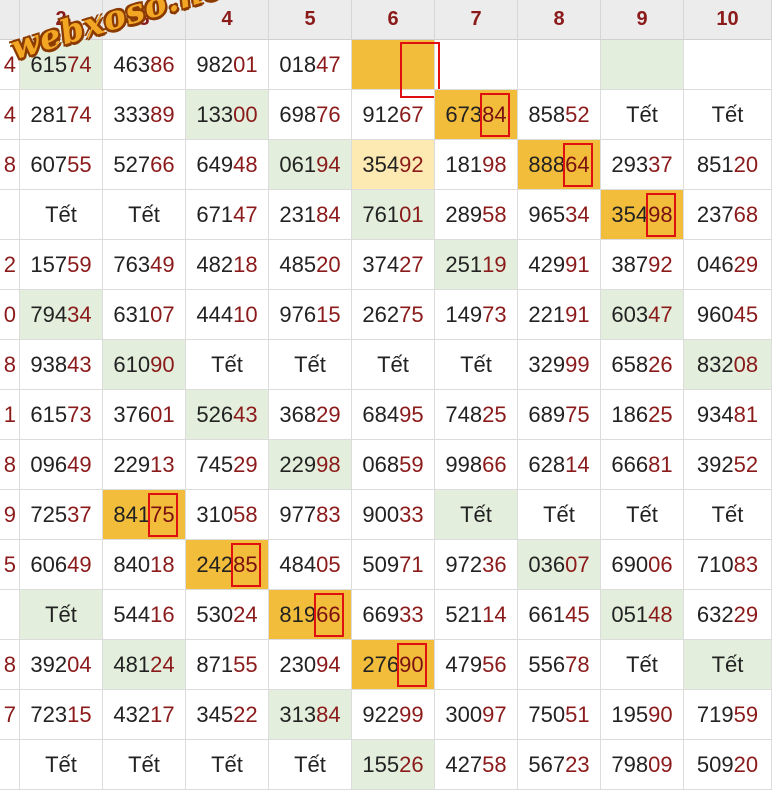  I want to click on number-head: 858, so click(547, 114).